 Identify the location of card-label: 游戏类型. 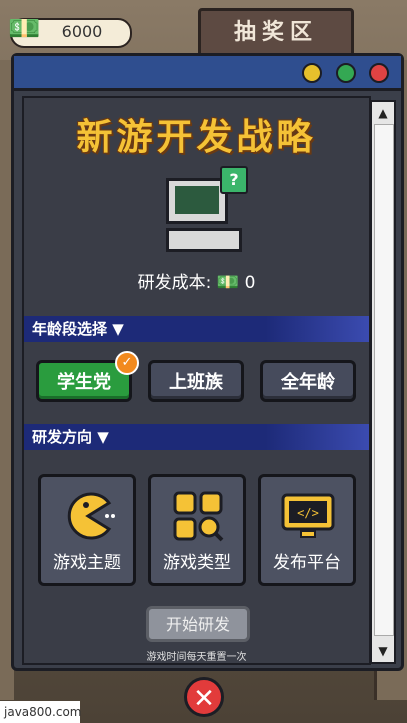
(197, 563).